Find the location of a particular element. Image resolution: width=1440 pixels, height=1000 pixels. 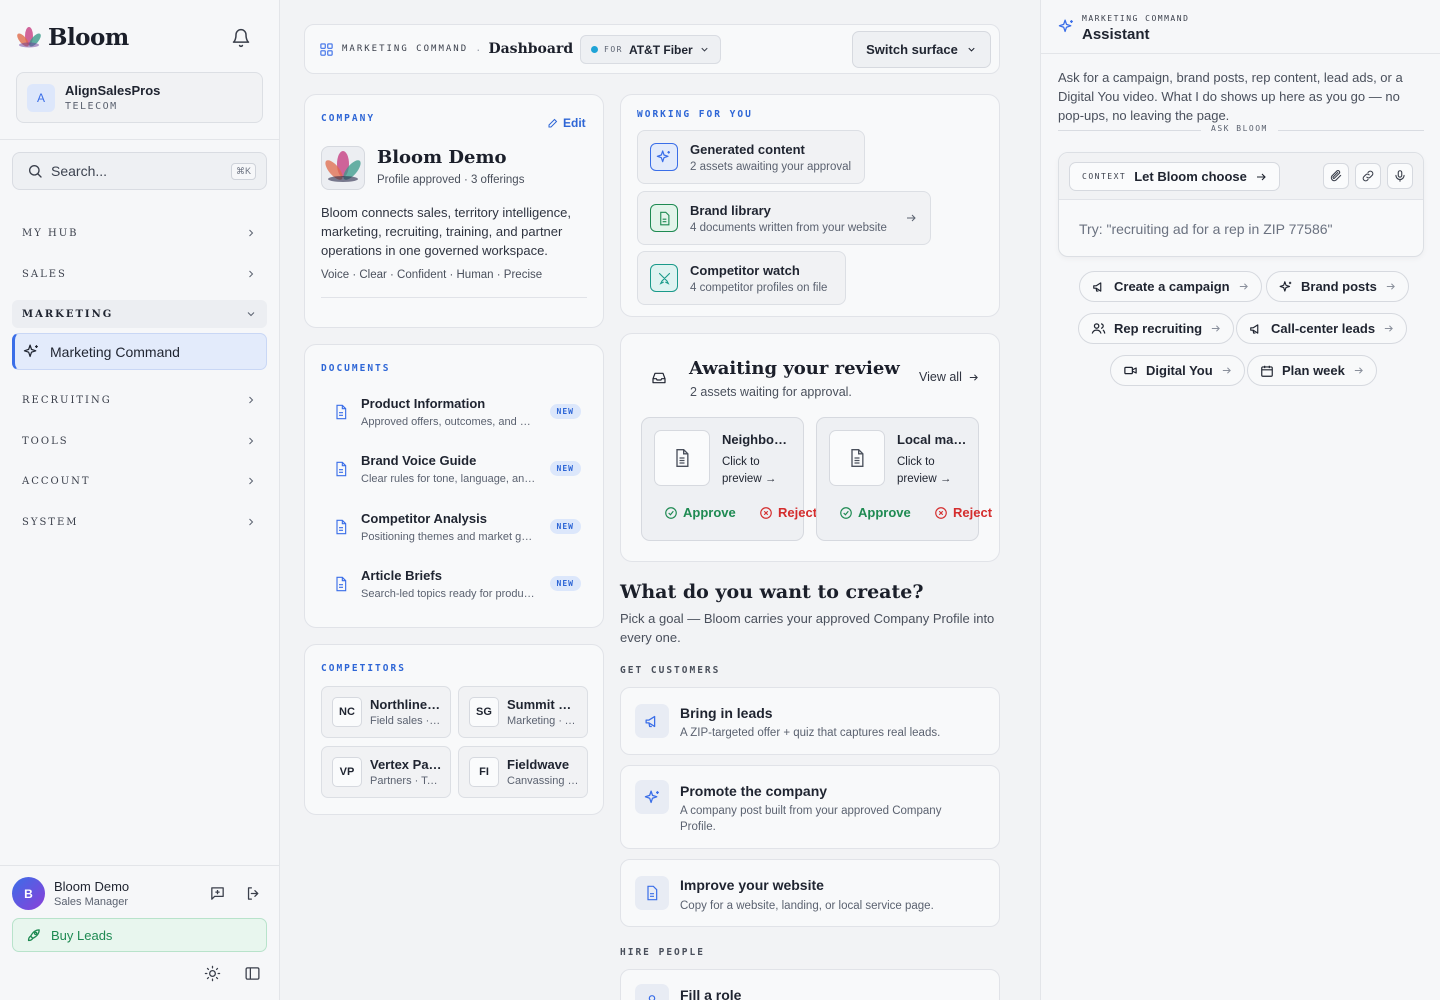

nav-marketing: MARKETING is located at coordinates (139, 314).